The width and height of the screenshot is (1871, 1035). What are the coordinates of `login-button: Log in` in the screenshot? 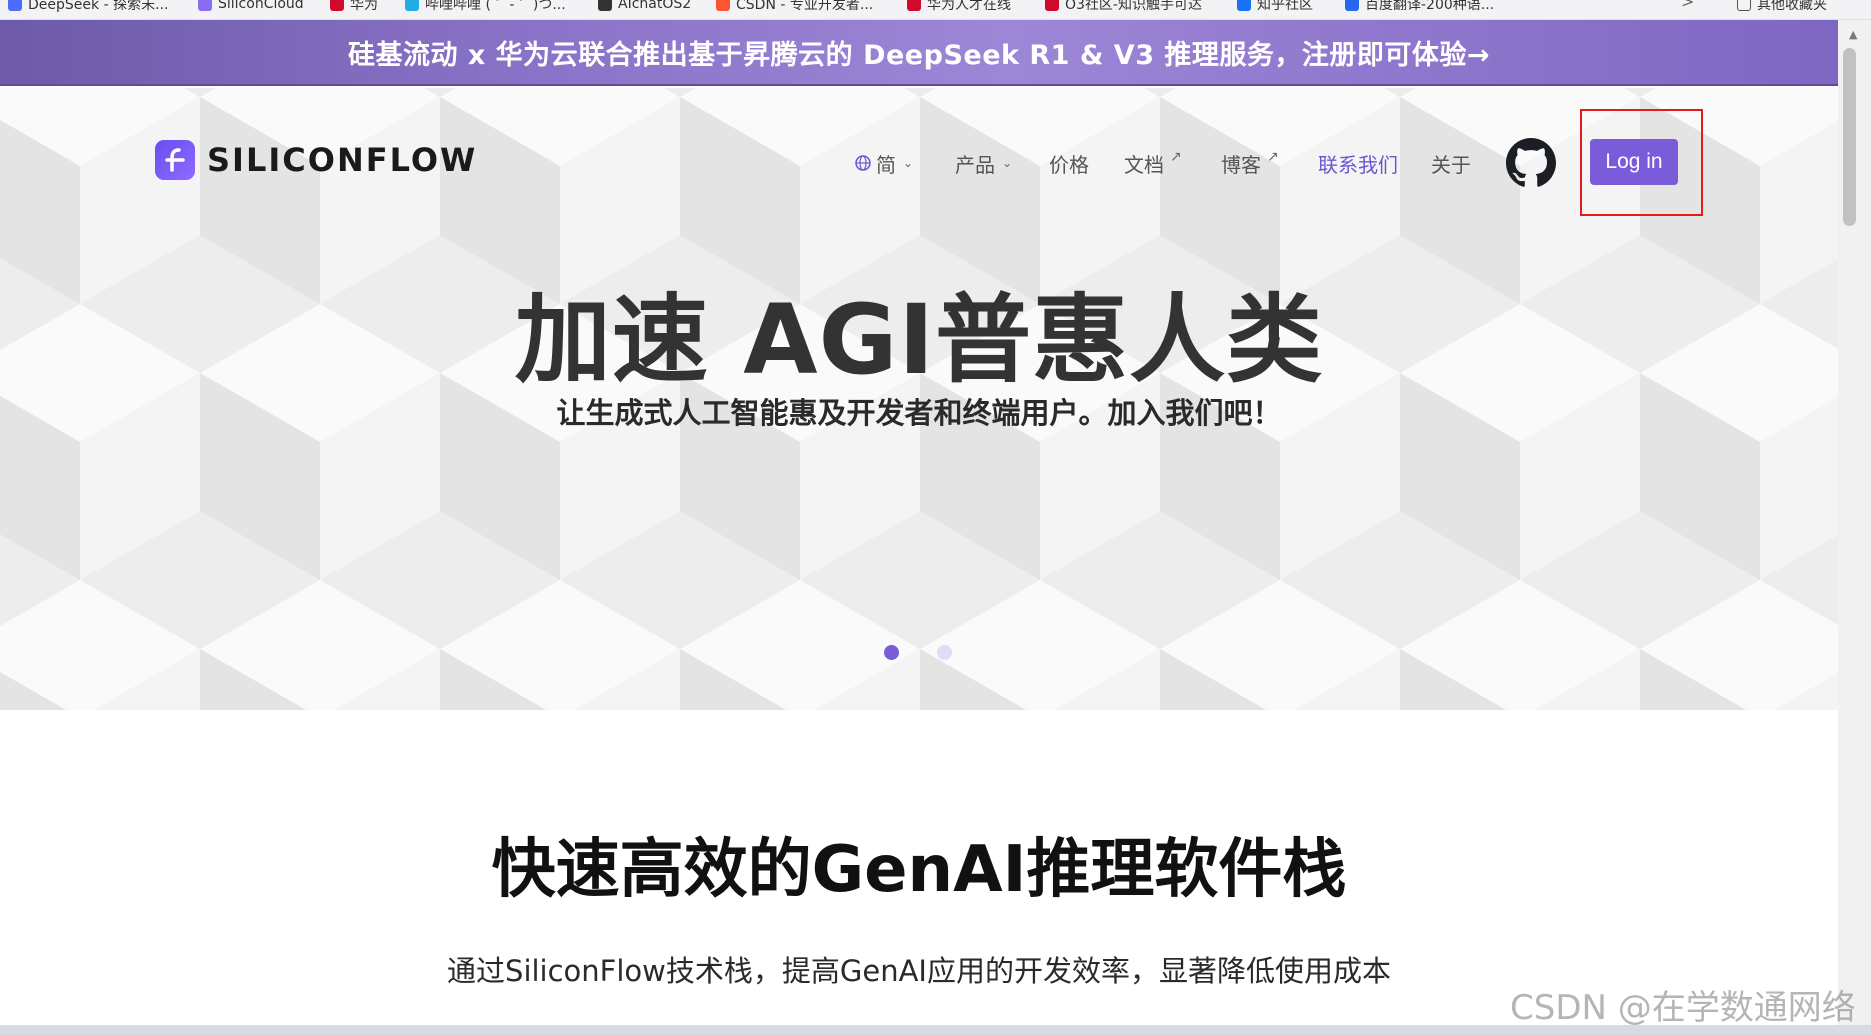 It's located at (1634, 162).